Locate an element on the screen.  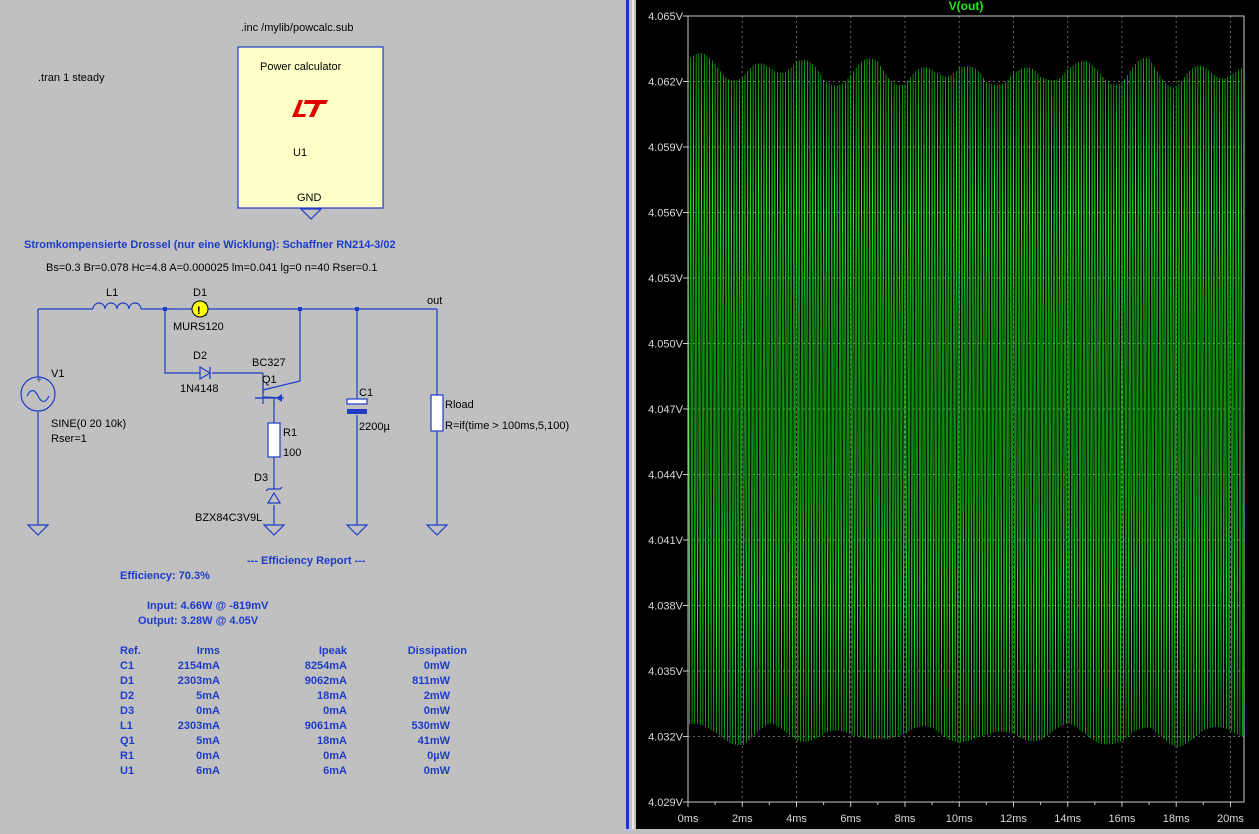
y-tick-label: 4.038V is located at coordinates (666, 607).